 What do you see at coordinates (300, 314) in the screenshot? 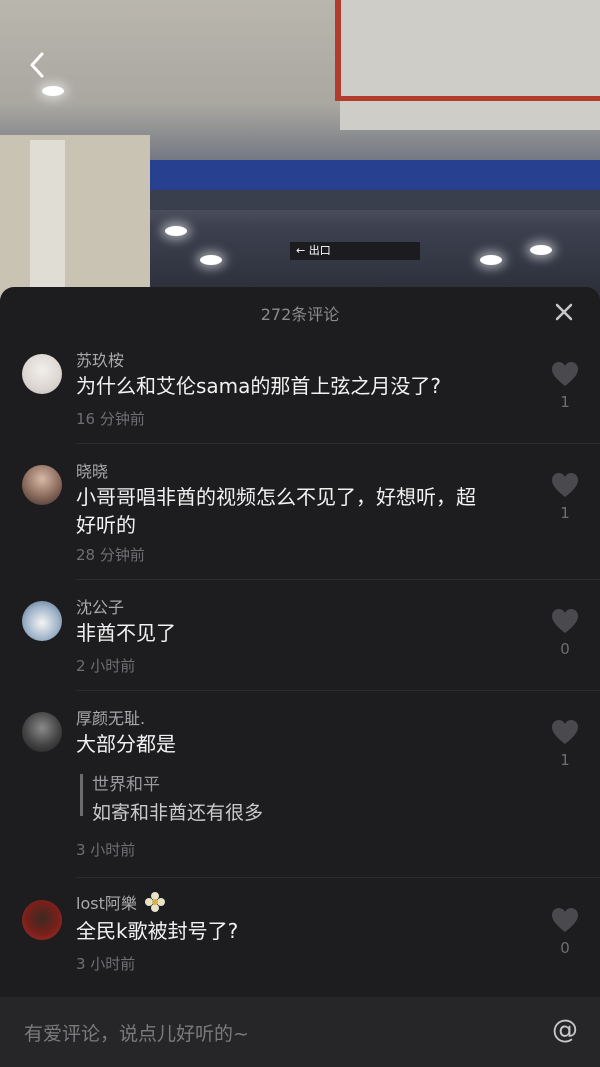
I see `comment-count-title: 272条评论` at bounding box center [300, 314].